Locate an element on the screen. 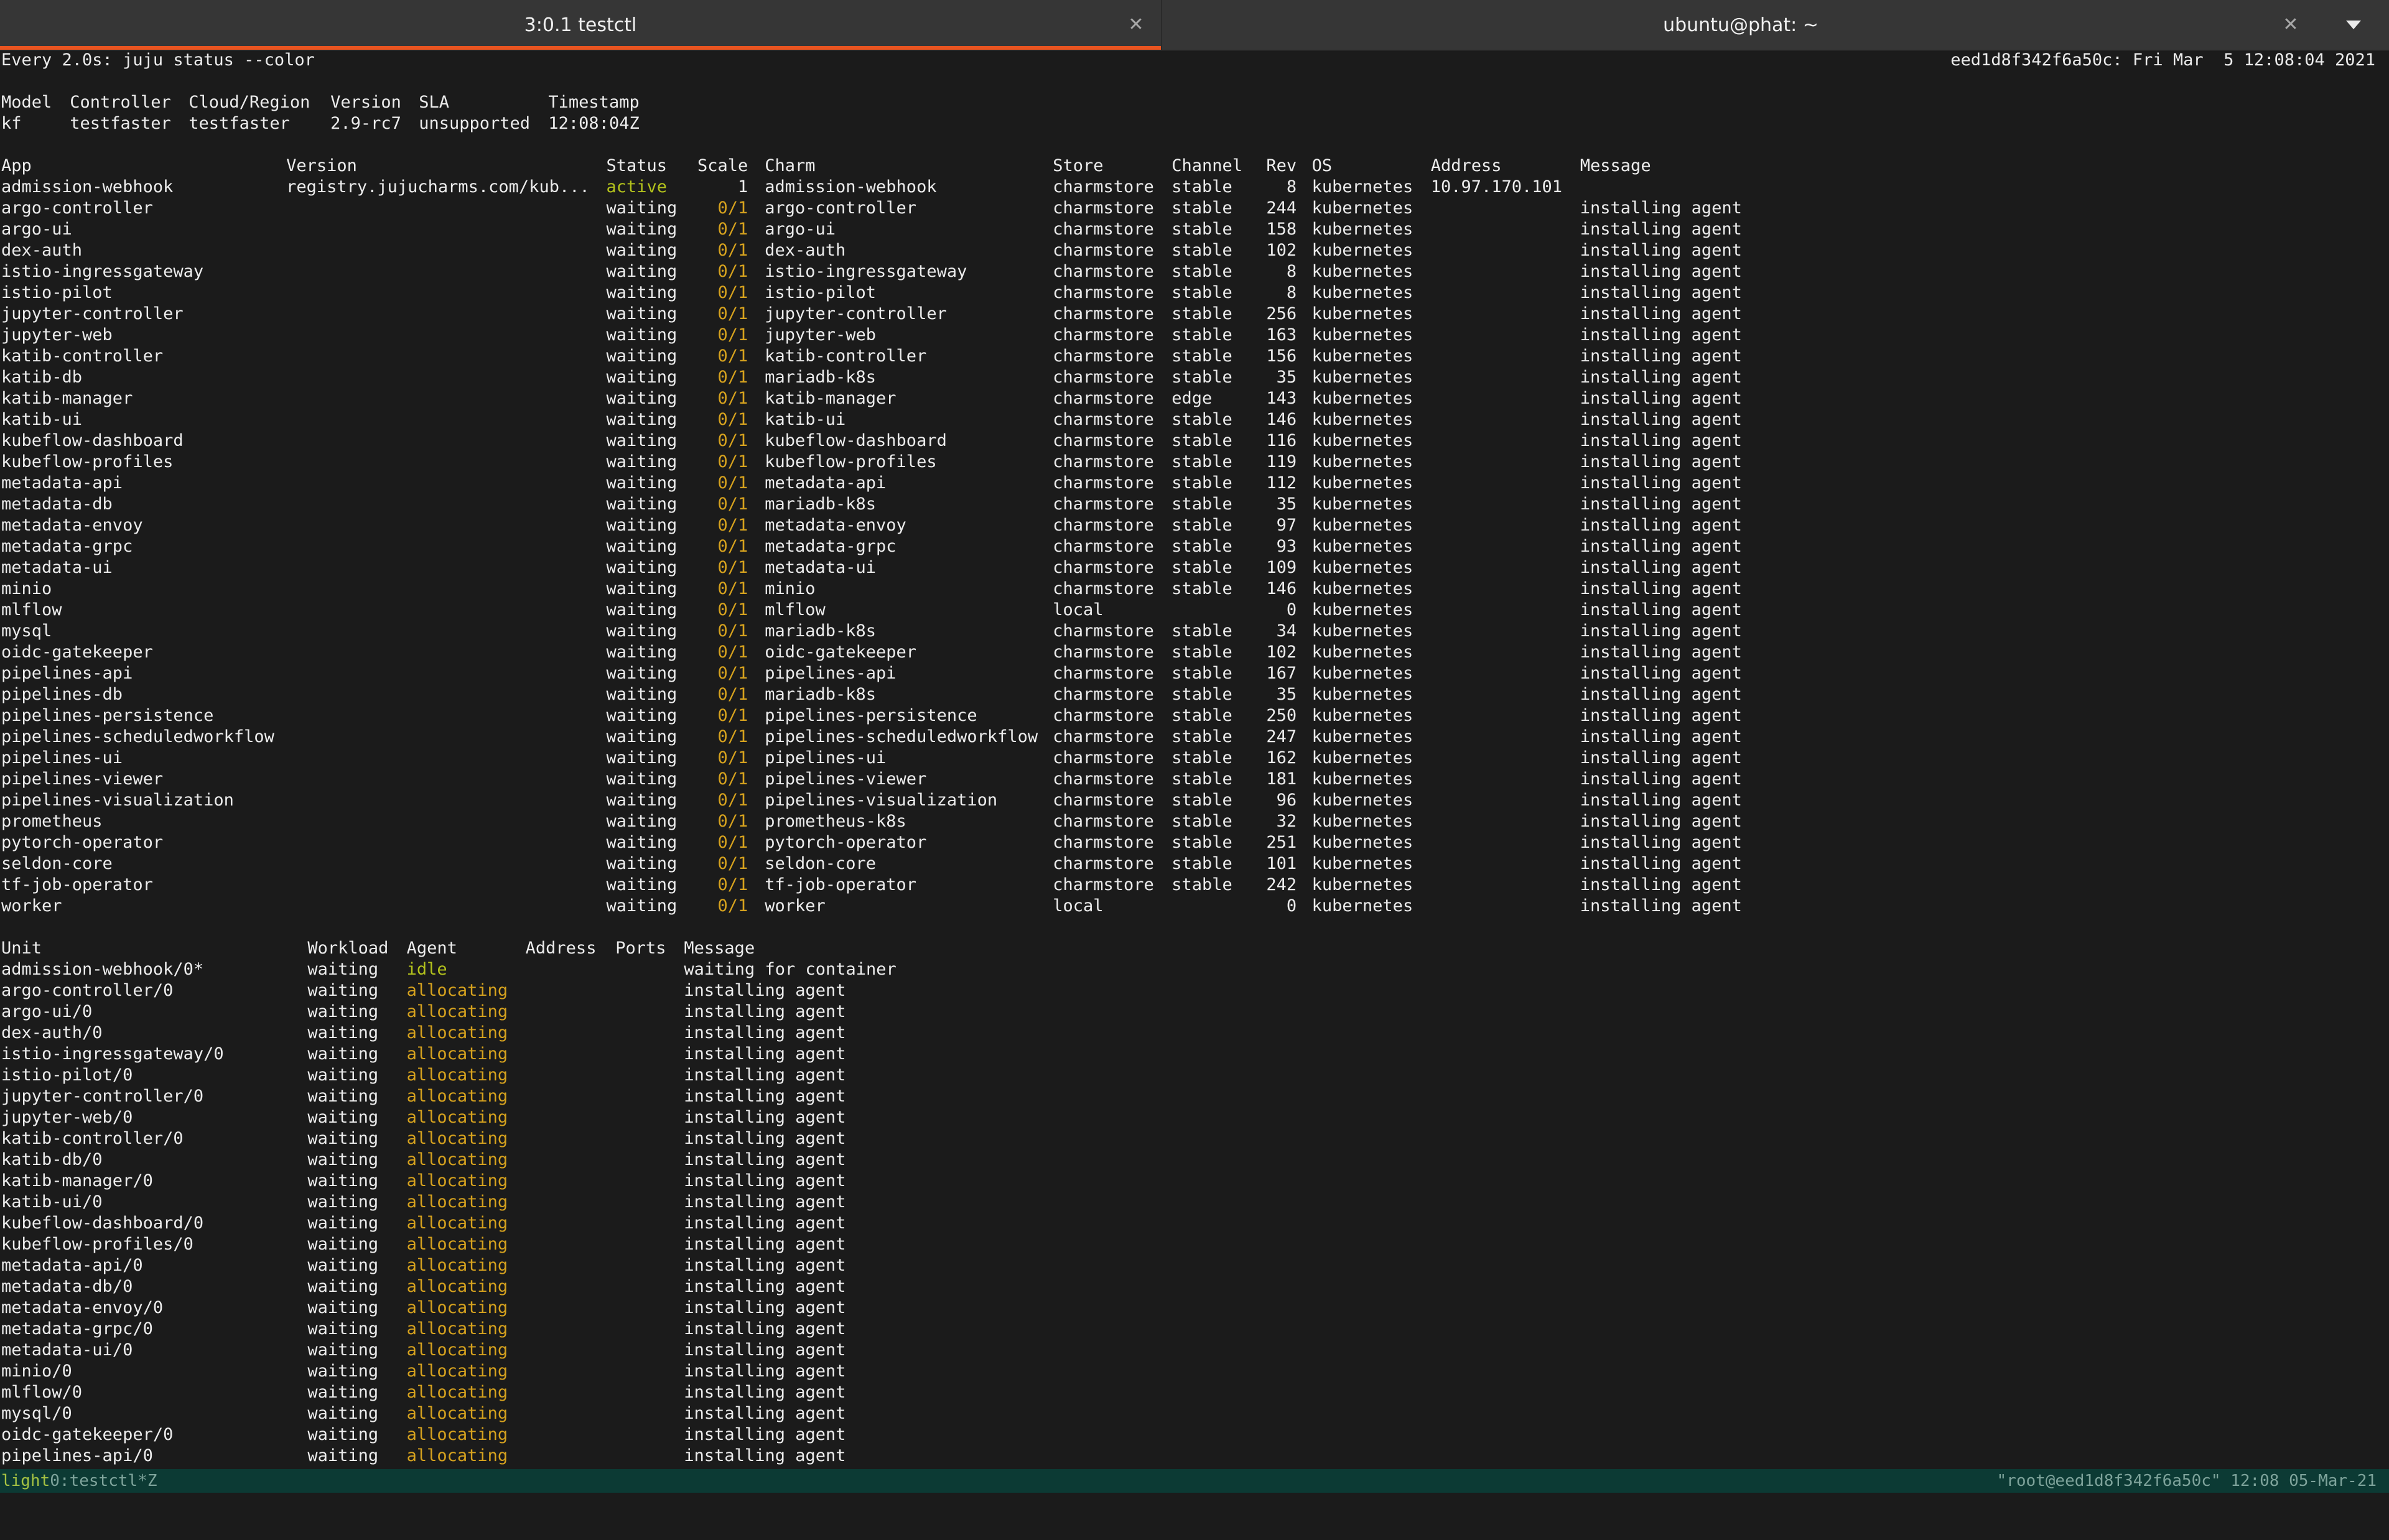  unit-cell: dex-auth/0 is located at coordinates (52, 1033).